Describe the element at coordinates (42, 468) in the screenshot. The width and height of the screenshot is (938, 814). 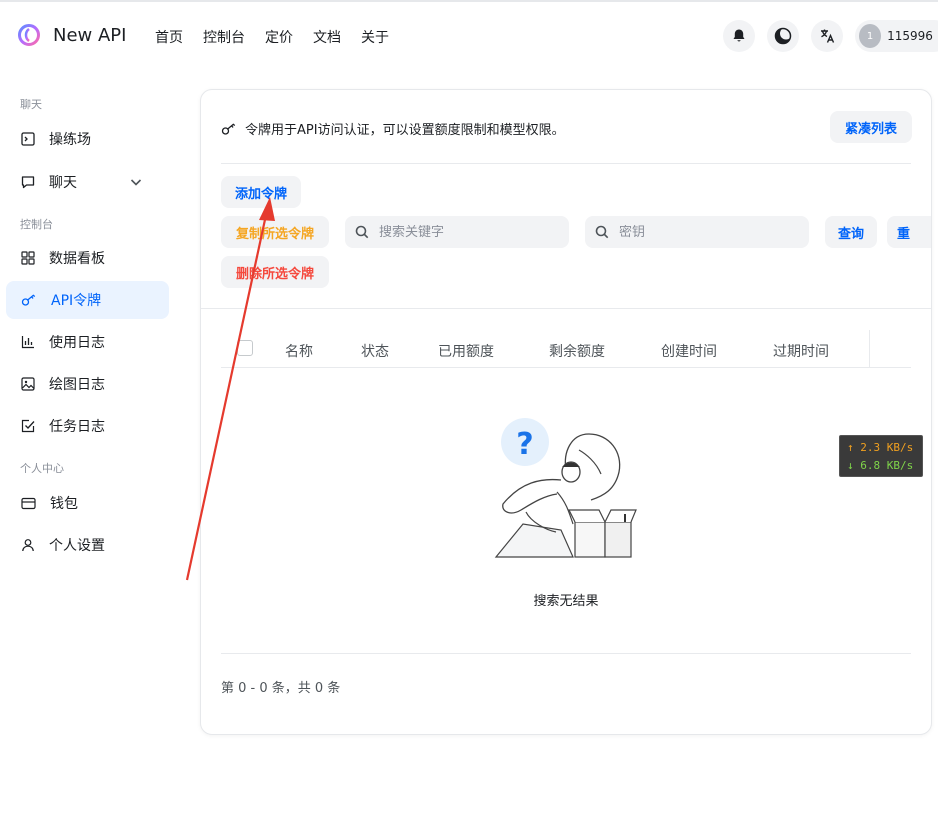
I see `section-personal: 个人中心` at that location.